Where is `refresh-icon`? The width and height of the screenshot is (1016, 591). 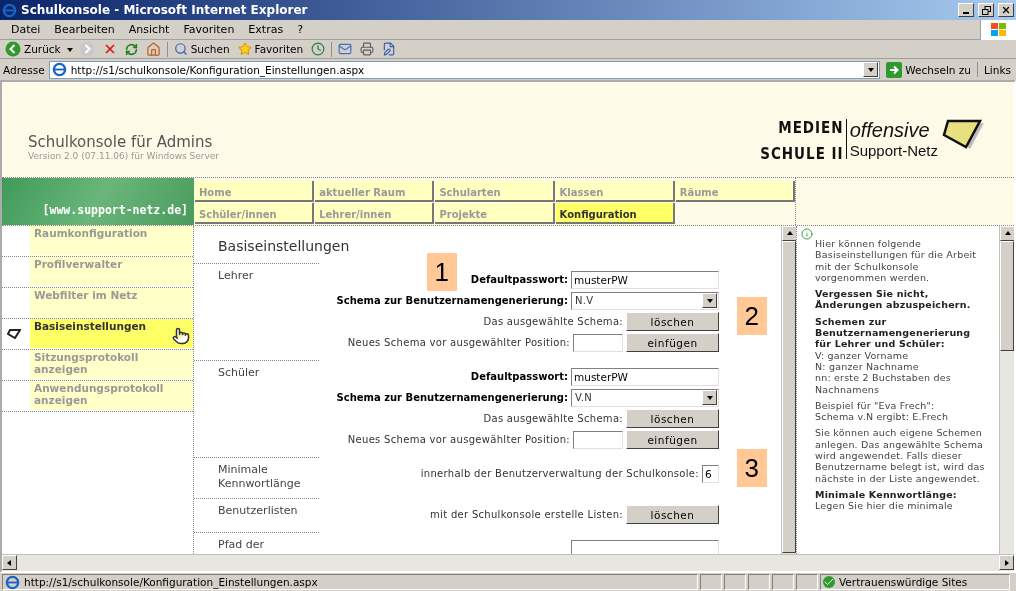 refresh-icon is located at coordinates (131, 49).